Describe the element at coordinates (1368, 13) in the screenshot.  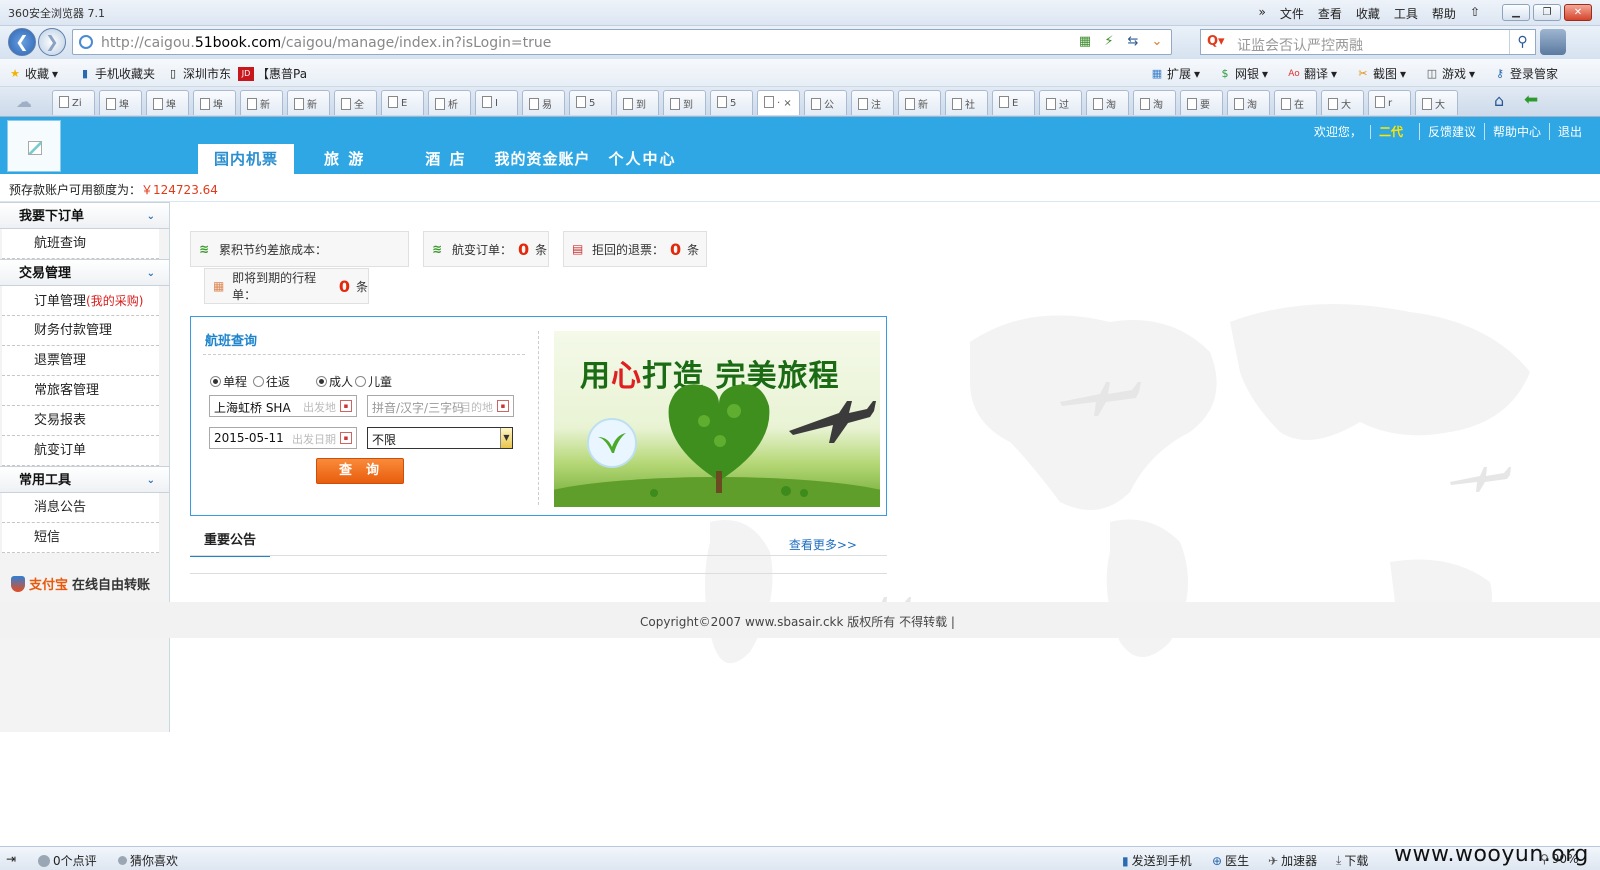
I see `menu-favorites: 收藏` at that location.